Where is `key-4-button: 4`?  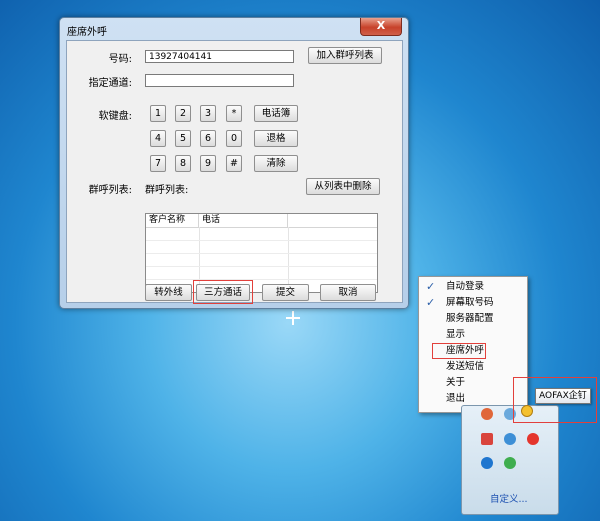
key-4-button: 4 is located at coordinates (158, 138).